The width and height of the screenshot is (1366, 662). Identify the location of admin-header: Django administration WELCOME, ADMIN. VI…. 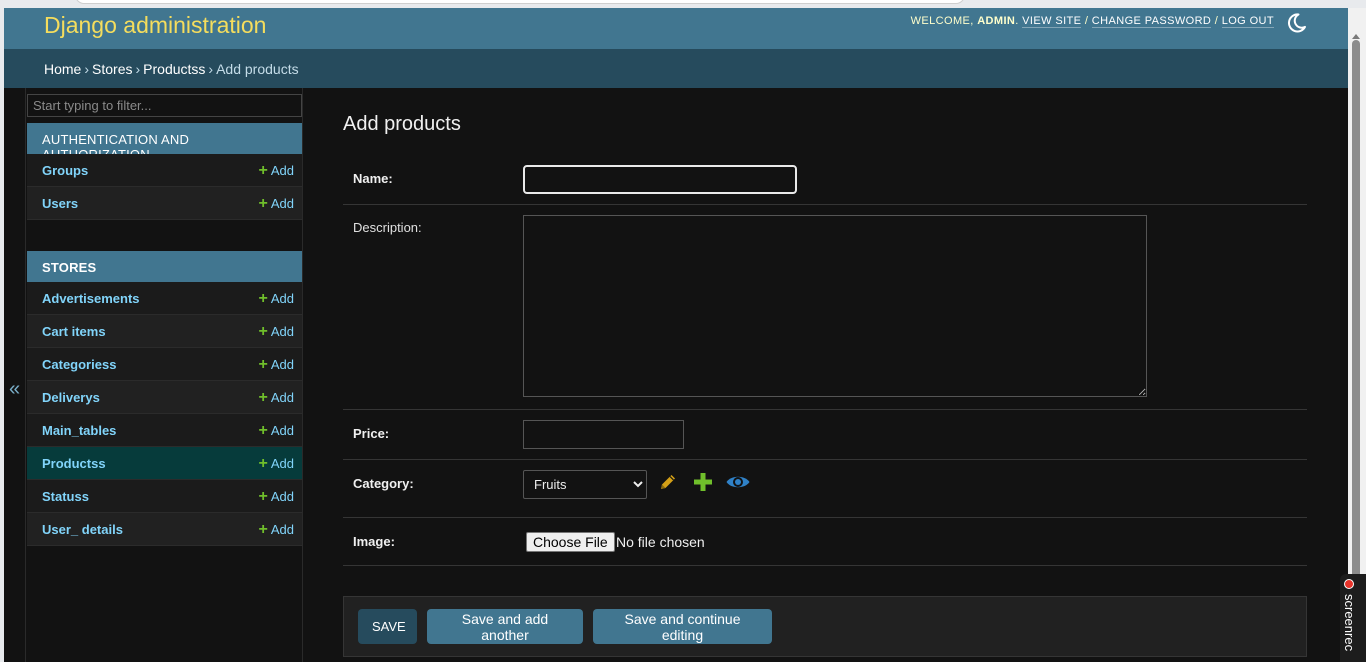
(676, 28).